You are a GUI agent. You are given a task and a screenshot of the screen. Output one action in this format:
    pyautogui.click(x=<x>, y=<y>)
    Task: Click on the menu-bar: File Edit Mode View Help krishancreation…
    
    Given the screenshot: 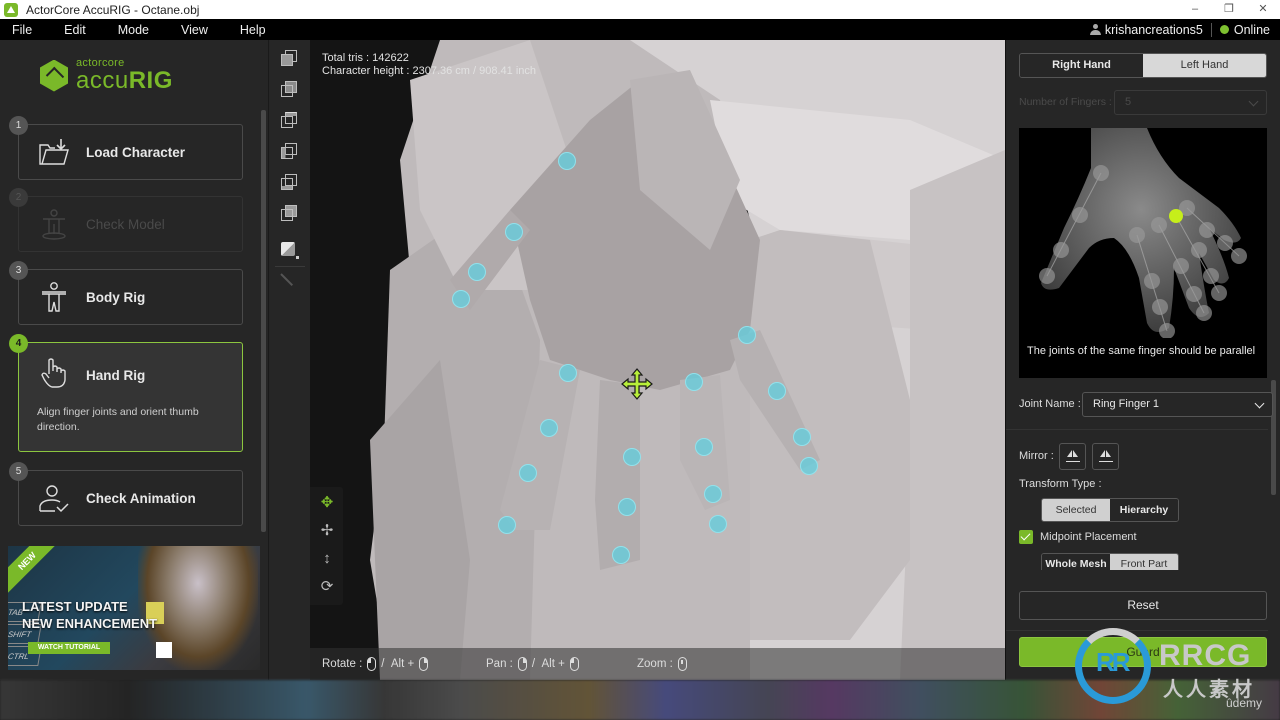 What is the action you would take?
    pyautogui.click(x=640, y=29)
    